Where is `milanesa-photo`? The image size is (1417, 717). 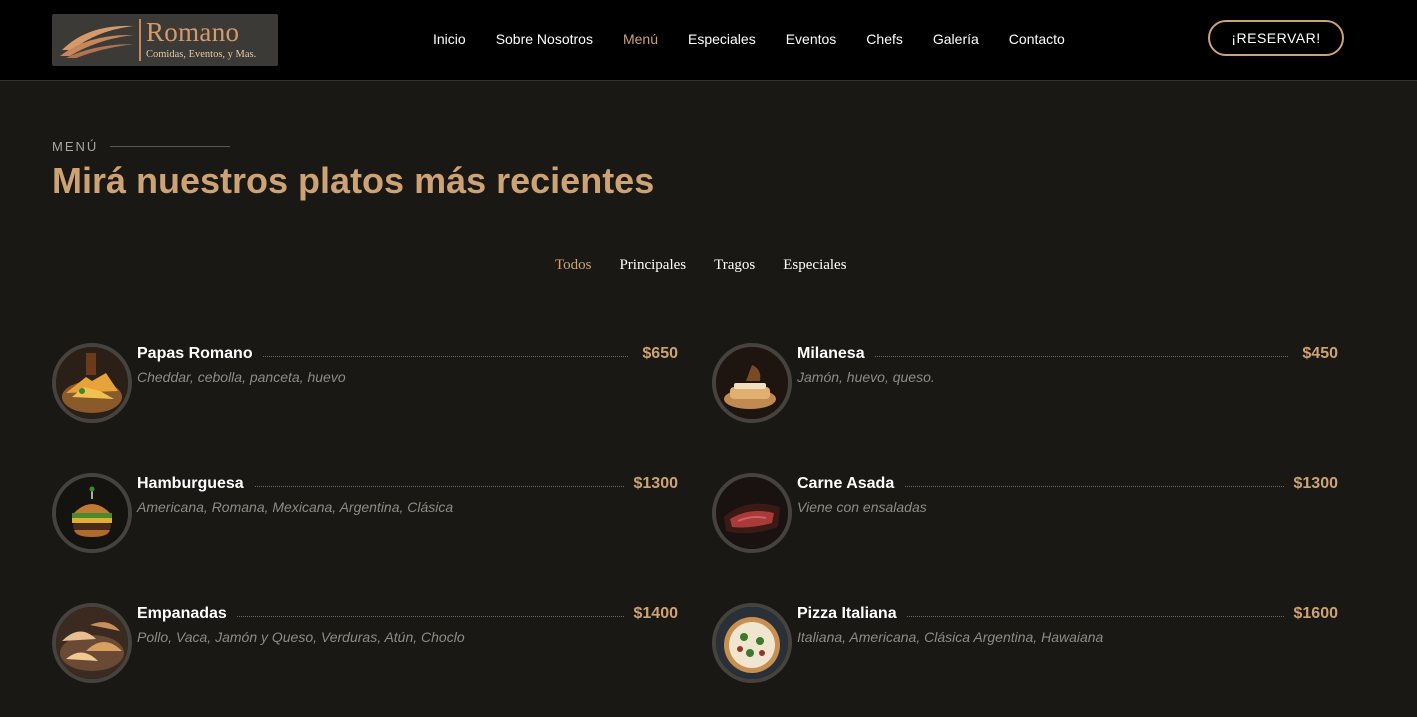
milanesa-photo is located at coordinates (752, 383).